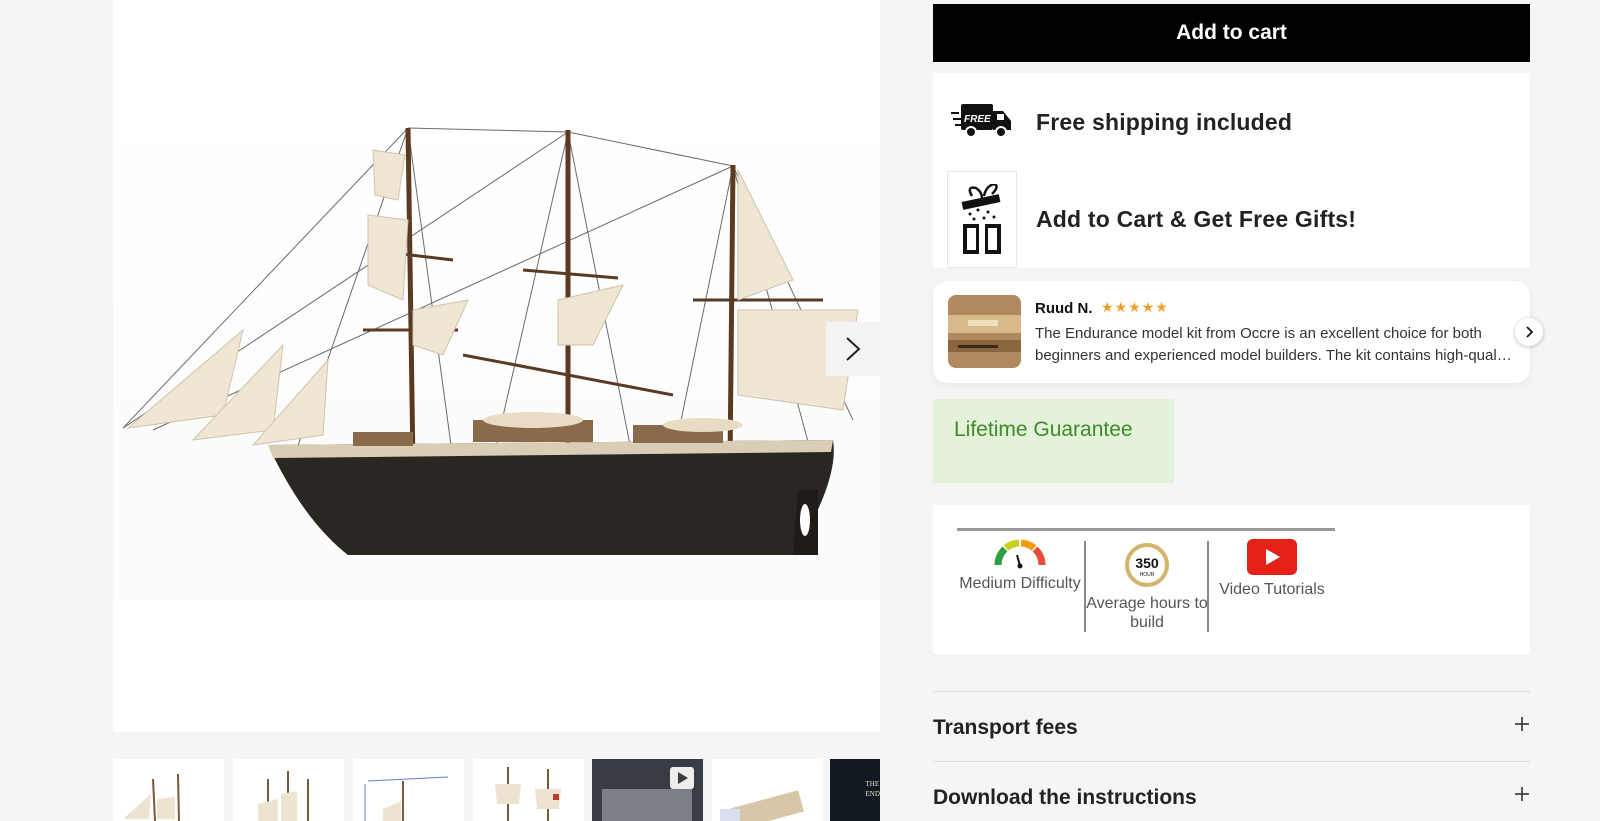  What do you see at coordinates (528, 794) in the screenshot?
I see `ship-front-thumbnail-icon` at bounding box center [528, 794].